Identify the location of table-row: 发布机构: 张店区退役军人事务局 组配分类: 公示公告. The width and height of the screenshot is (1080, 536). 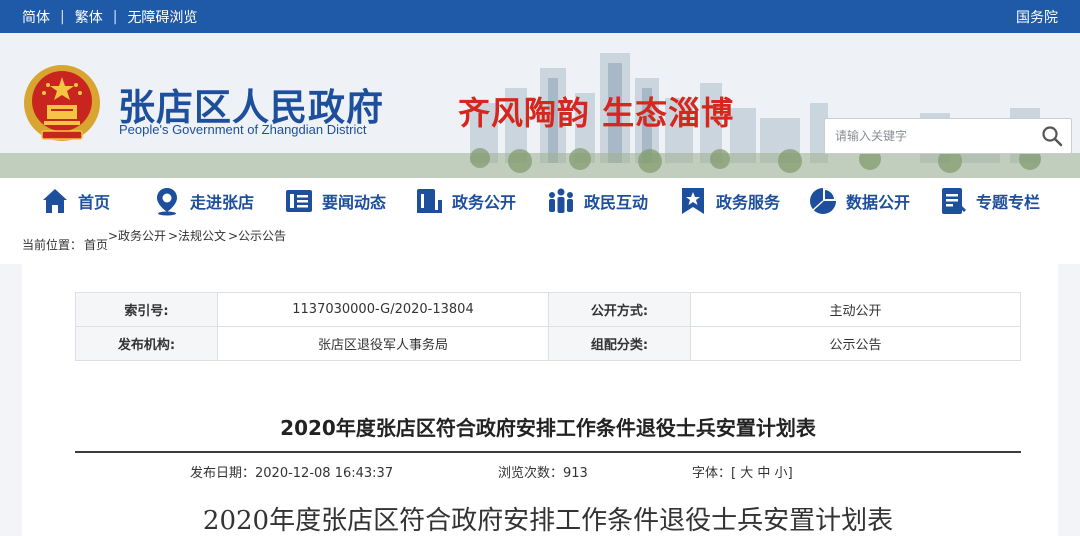
(548, 343).